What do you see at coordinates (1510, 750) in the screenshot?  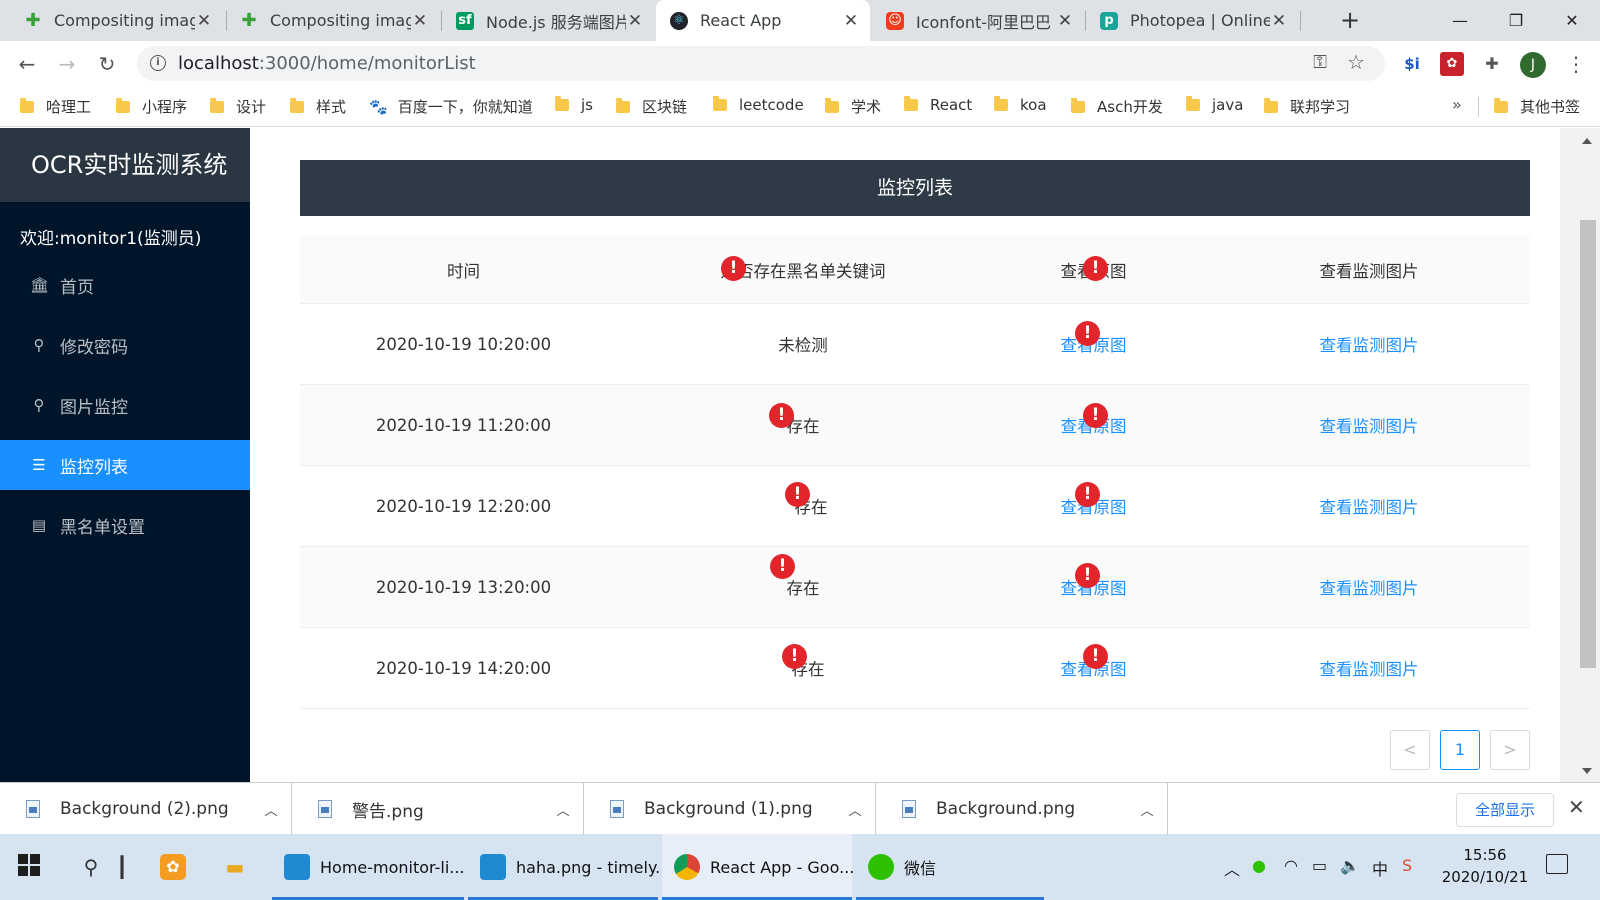 I see `pagination-next-button: >` at bounding box center [1510, 750].